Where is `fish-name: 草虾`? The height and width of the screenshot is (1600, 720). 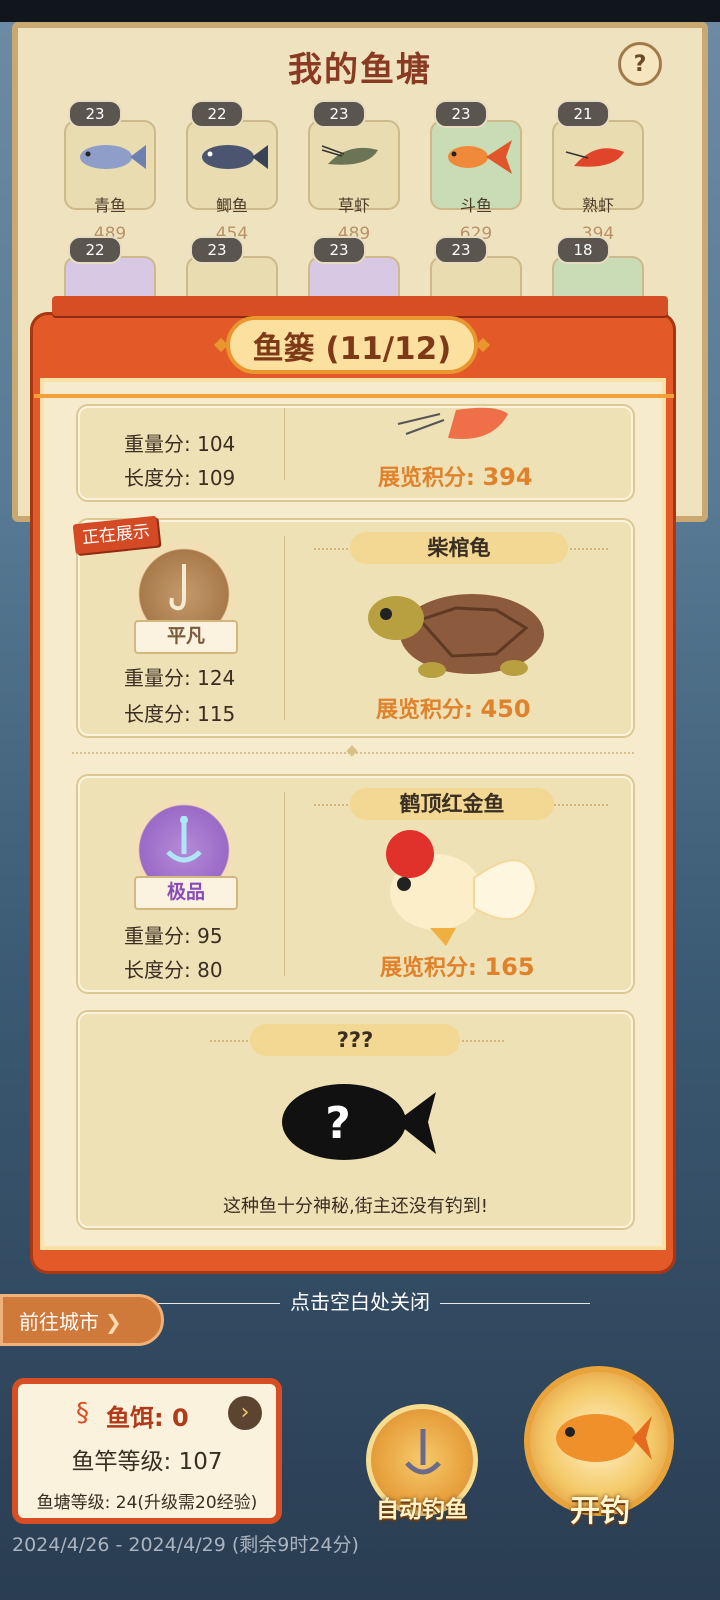 fish-name: 草虾 is located at coordinates (353, 205).